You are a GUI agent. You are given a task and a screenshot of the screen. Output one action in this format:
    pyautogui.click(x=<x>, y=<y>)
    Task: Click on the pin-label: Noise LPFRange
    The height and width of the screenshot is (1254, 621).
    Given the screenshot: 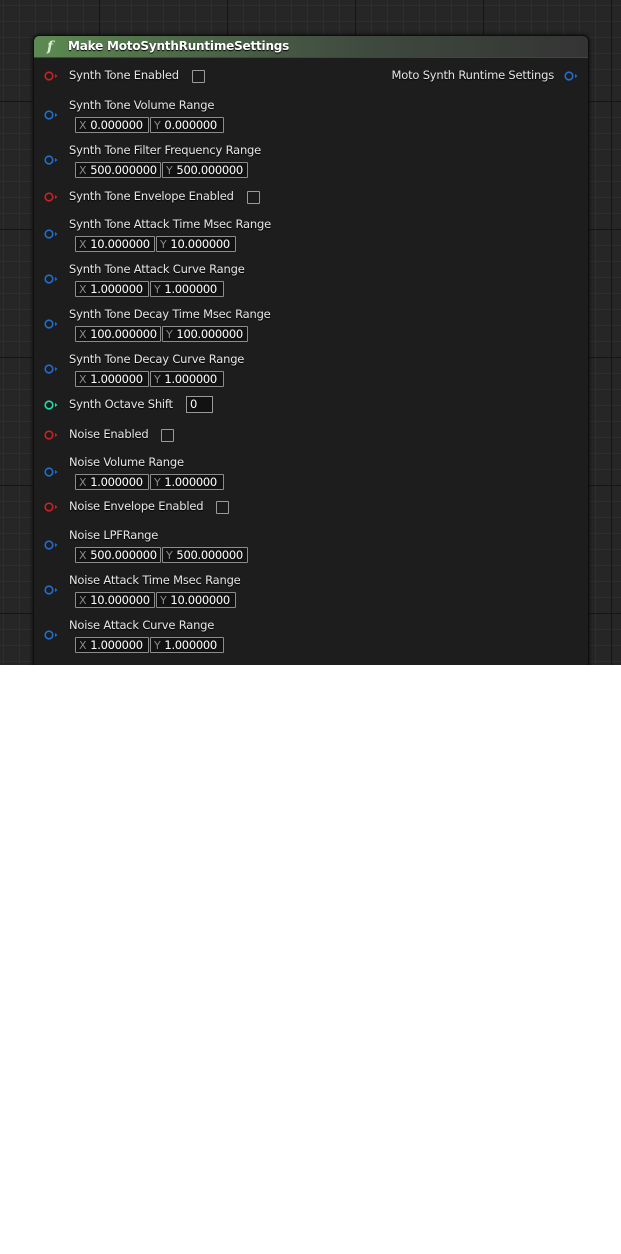 What is the action you would take?
    pyautogui.click(x=114, y=535)
    